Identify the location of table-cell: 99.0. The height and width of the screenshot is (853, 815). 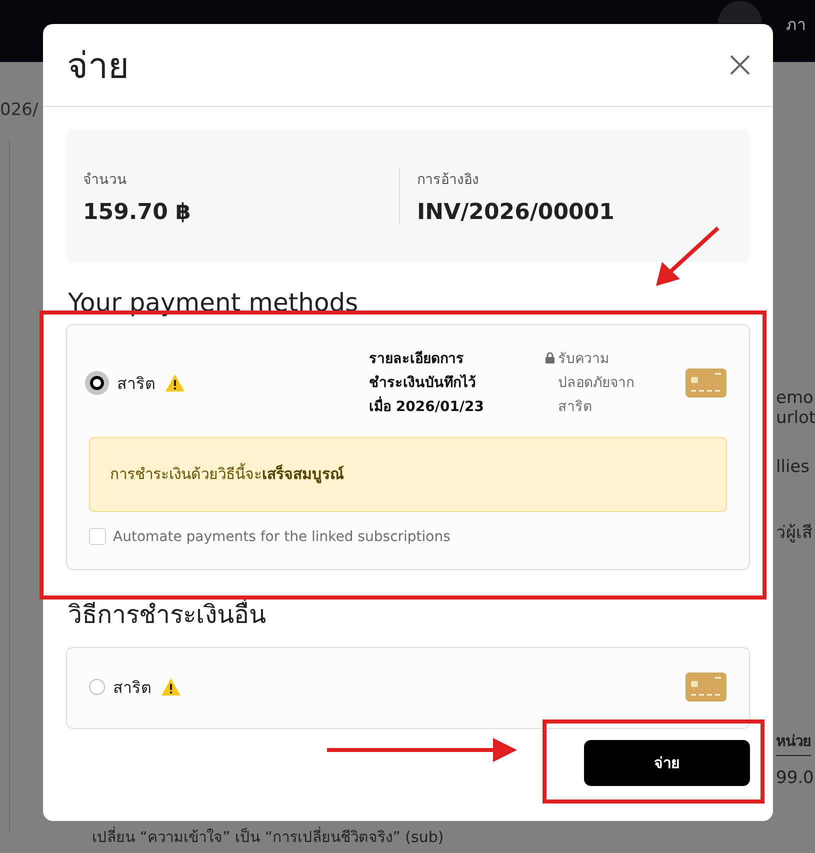
(795, 778).